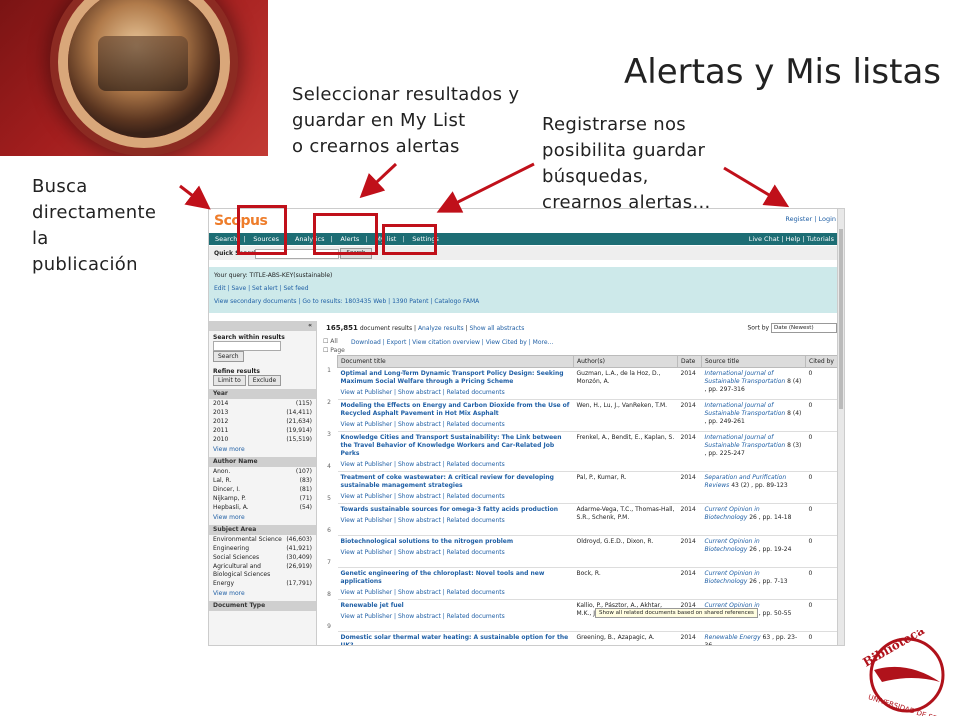 The height and width of the screenshot is (720, 960). Describe the element at coordinates (229, 380) in the screenshot. I see `limit-to-button: Limit to` at that location.